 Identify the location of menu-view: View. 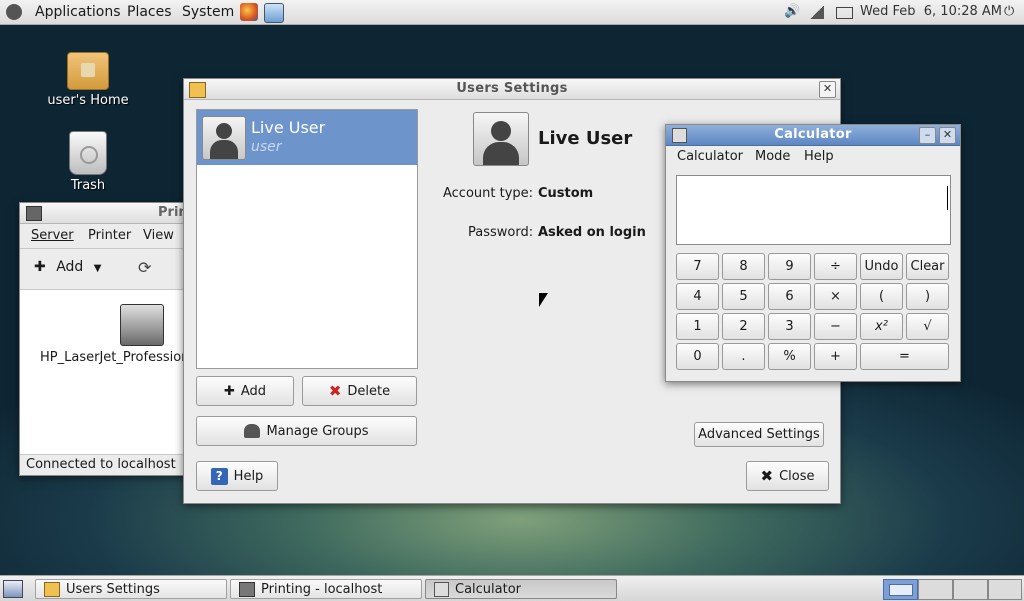
(158, 235).